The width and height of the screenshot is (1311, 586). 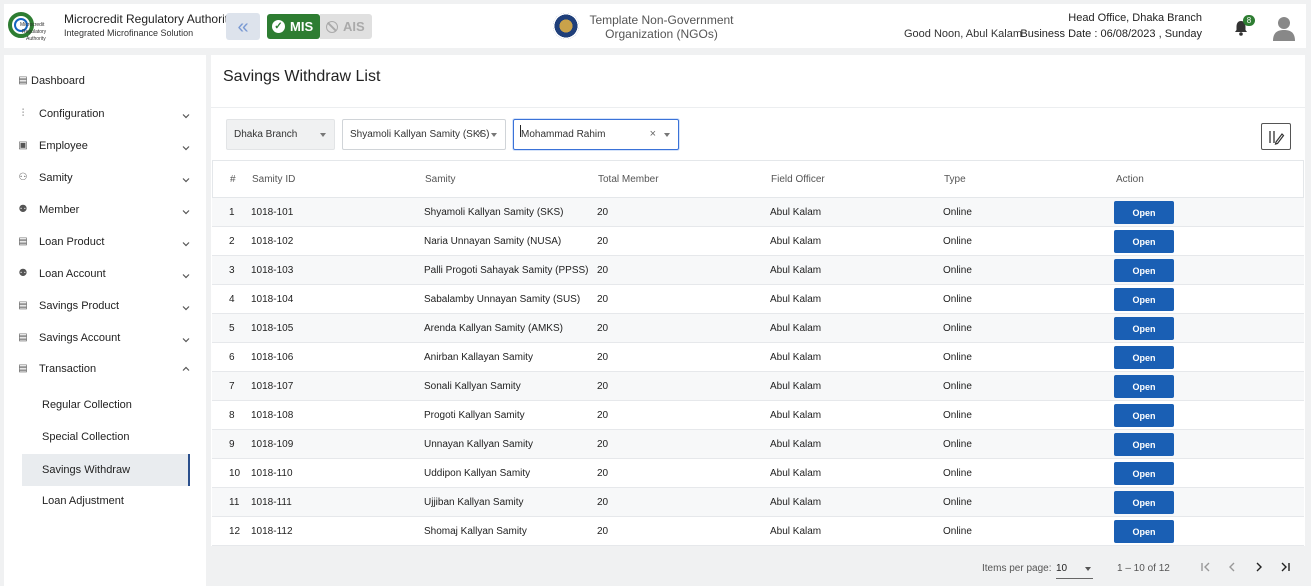 I want to click on row-number: 1, so click(x=232, y=212).